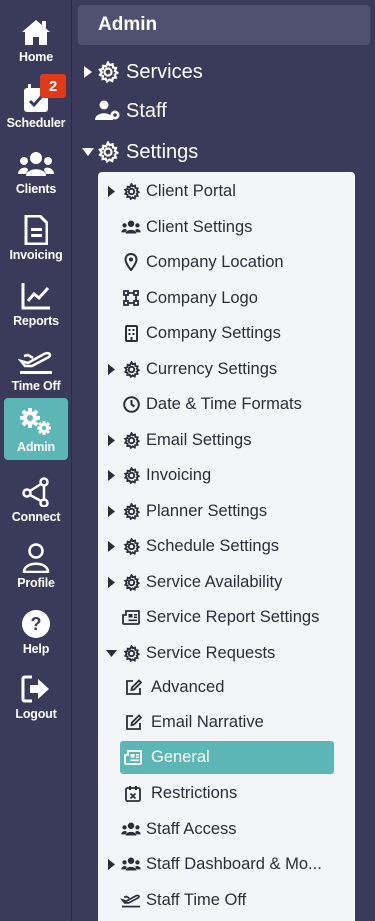  Describe the element at coordinates (213, 332) in the screenshot. I see `settings-item-label: Company Settings` at that location.